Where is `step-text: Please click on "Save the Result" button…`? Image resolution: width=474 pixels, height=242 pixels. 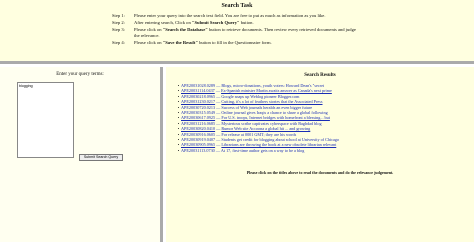
step-text: Please click on "Save the Result" button… is located at coordinates (248, 43).